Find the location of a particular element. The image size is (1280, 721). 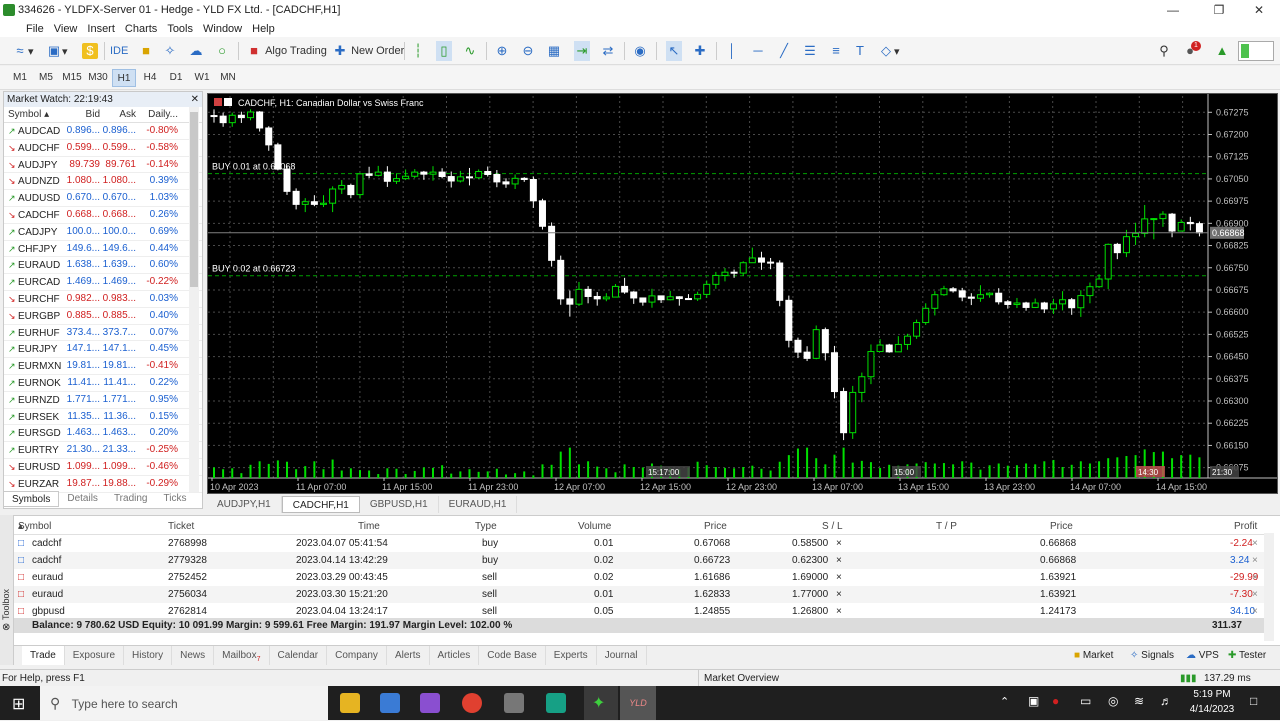

shapes-icon: ◇ ▾ is located at coordinates (889, 51).